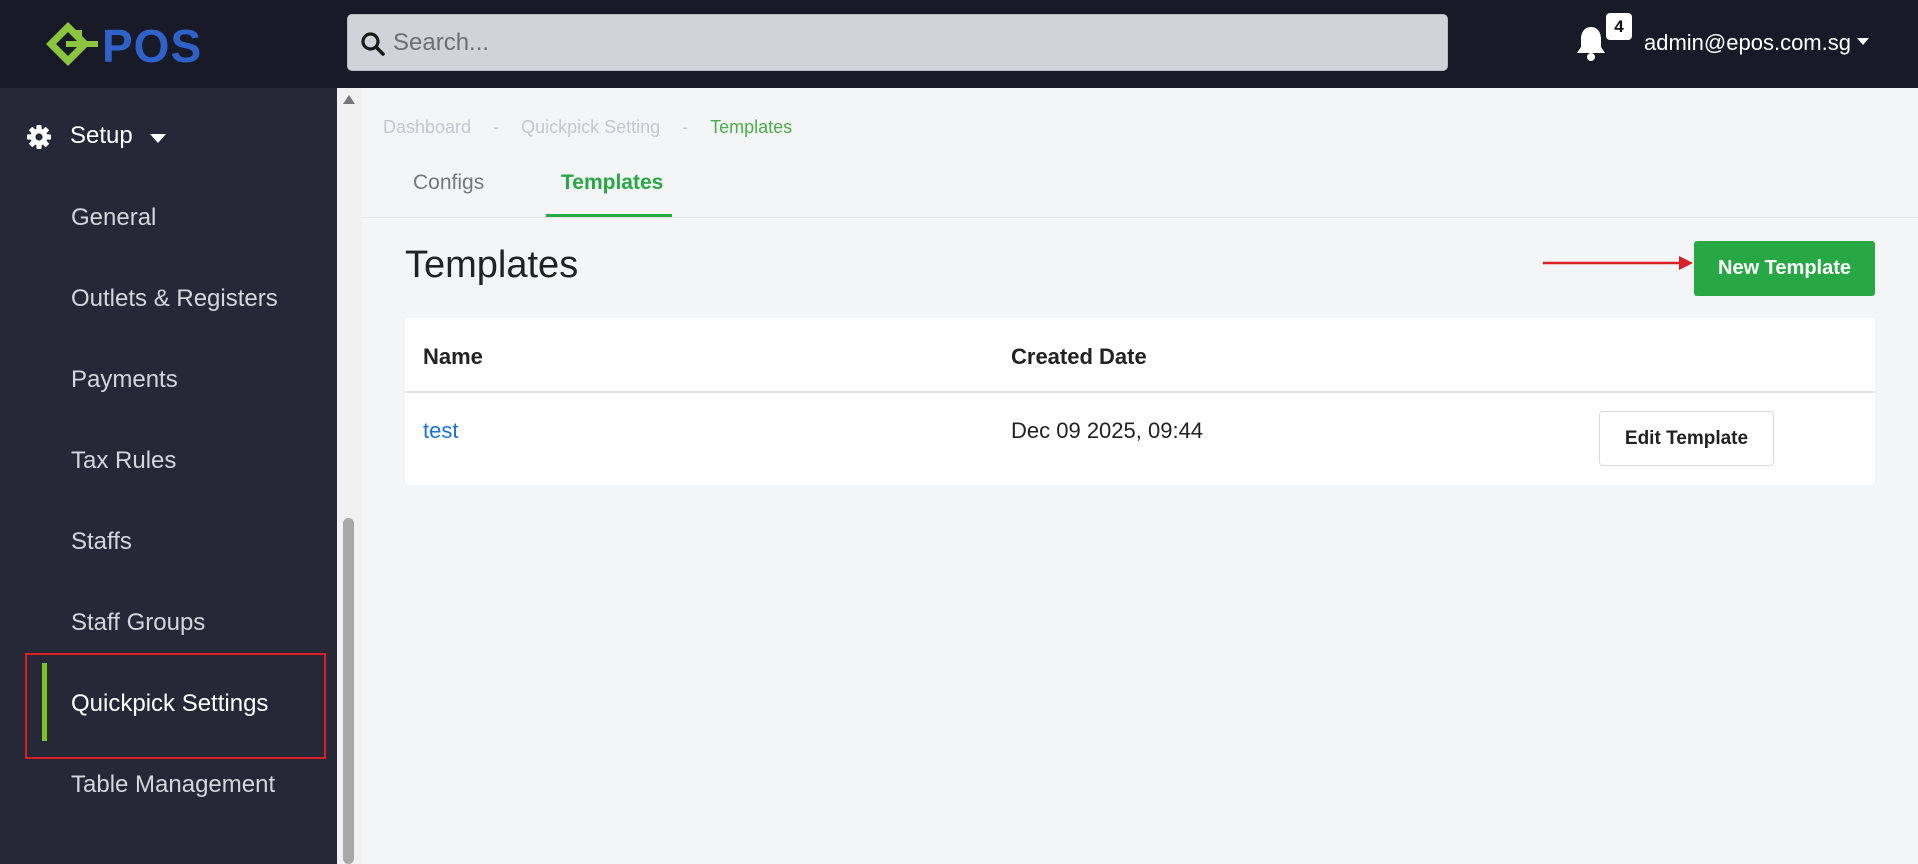 This screenshot has width=1918, height=864. I want to click on page-title: Templates, so click(492, 265).